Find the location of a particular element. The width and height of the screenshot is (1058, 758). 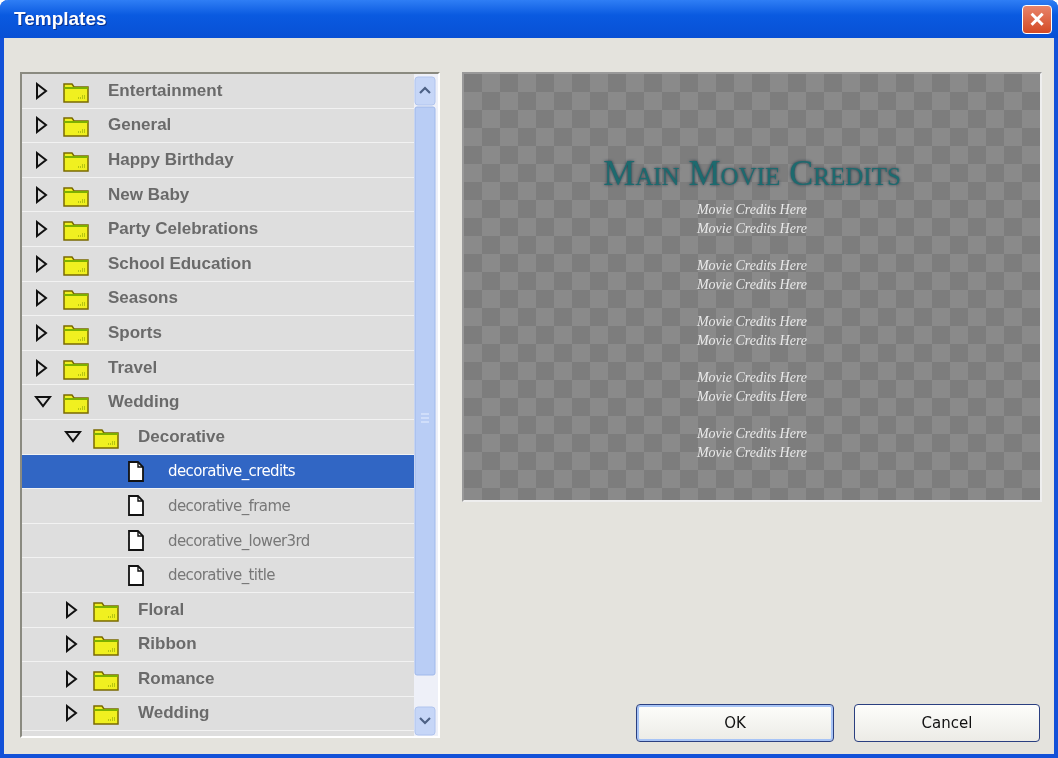

folder-name: Floral is located at coordinates (161, 609).